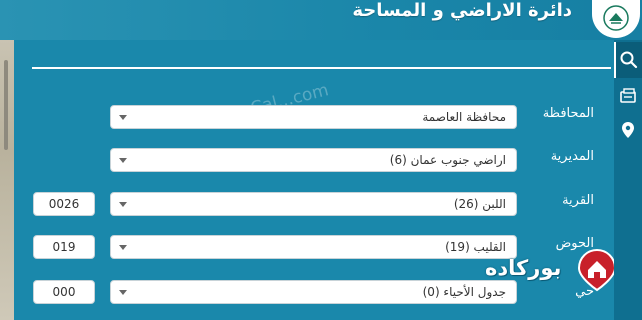 The image size is (642, 320). I want to click on directorate-value: اراضي جنوب عمان (6), so click(447, 160).